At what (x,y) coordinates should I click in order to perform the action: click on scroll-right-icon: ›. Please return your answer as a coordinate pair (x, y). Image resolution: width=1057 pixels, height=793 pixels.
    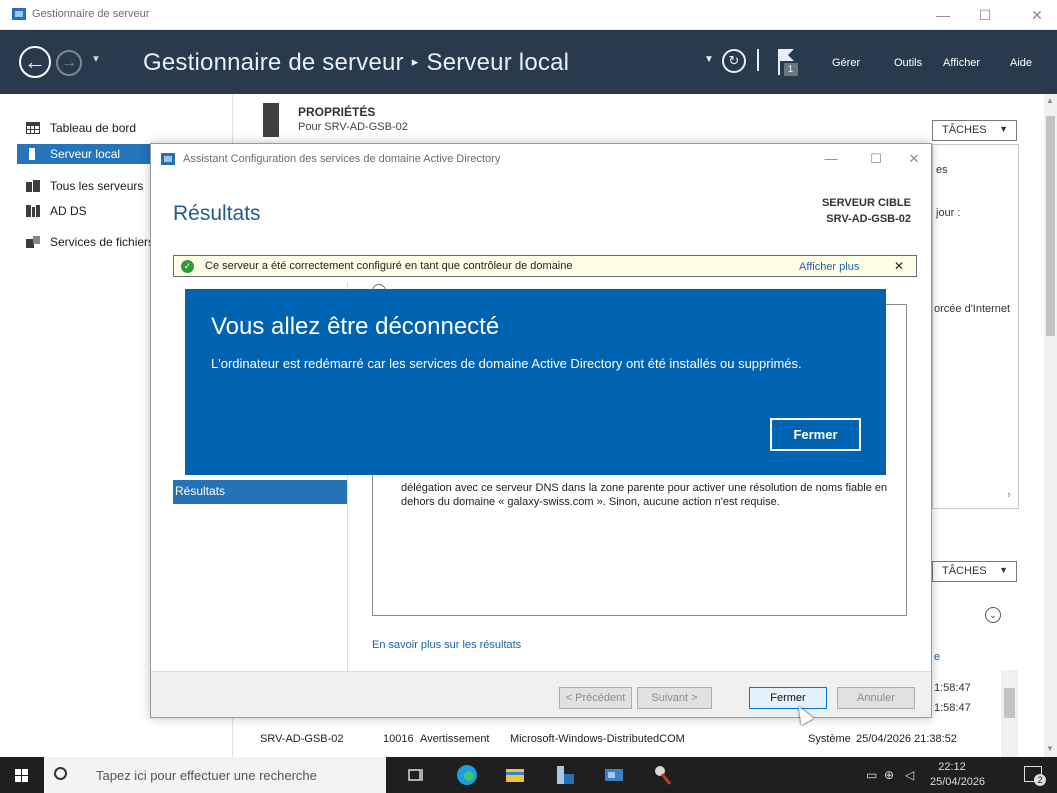
    Looking at the image, I should click on (1009, 495).